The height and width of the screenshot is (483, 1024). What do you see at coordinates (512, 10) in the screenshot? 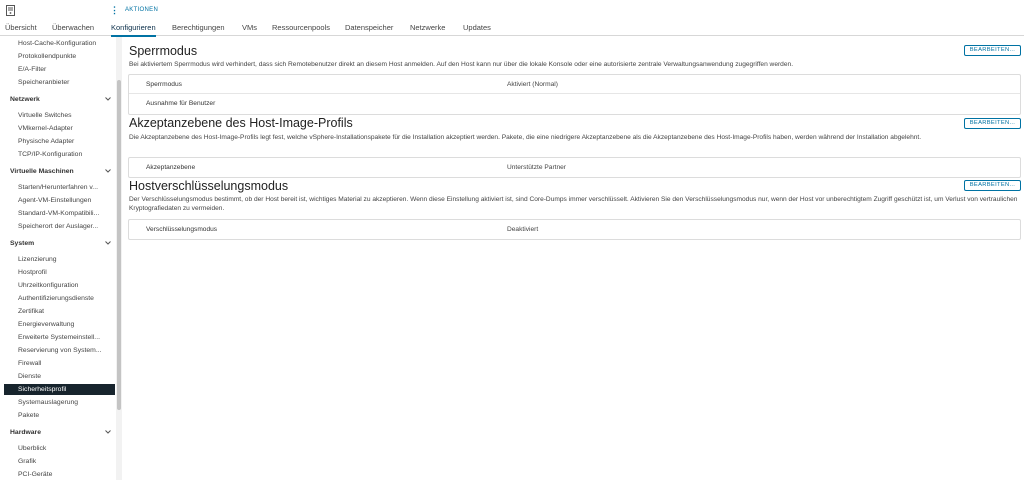
I see `top-bar: ⋮ AKTIONEN` at bounding box center [512, 10].